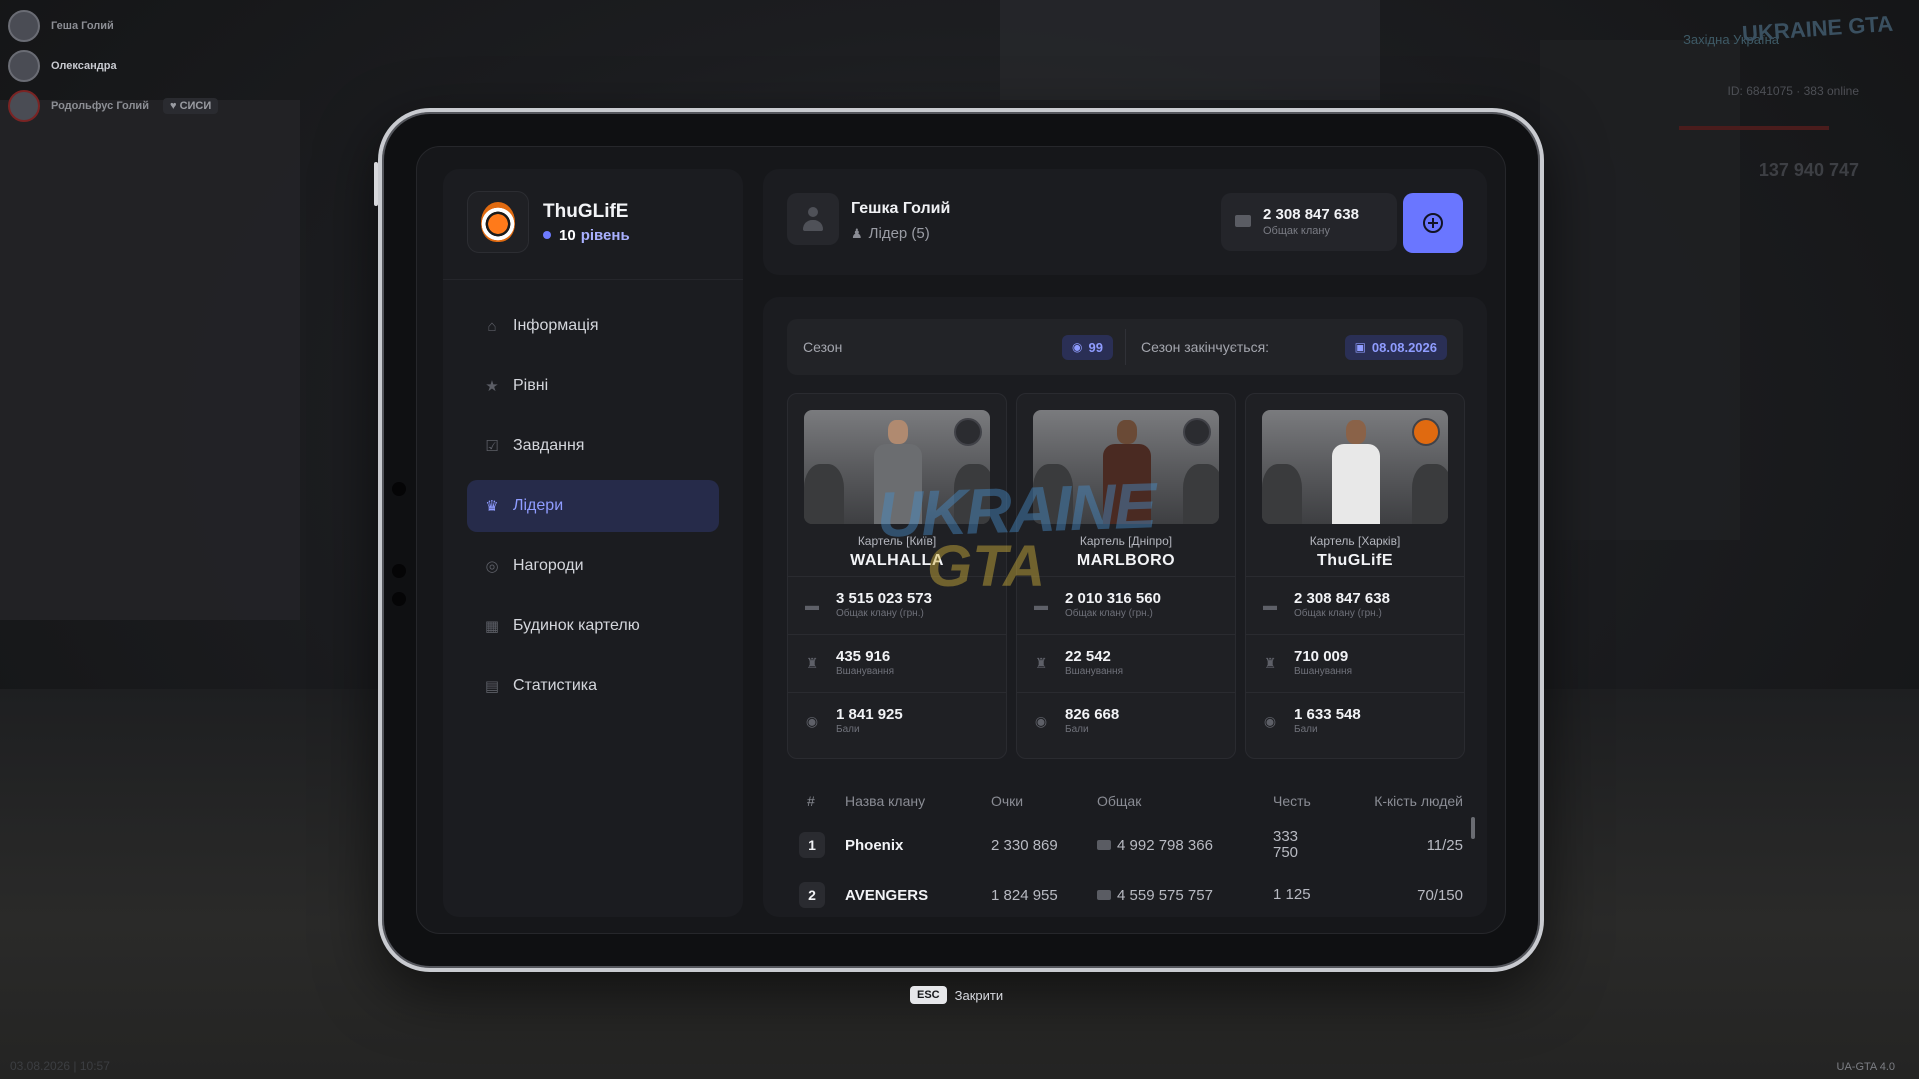 The height and width of the screenshot is (1079, 1919). Describe the element at coordinates (1126, 560) in the screenshot. I see `leader-name: MARLBORO` at that location.